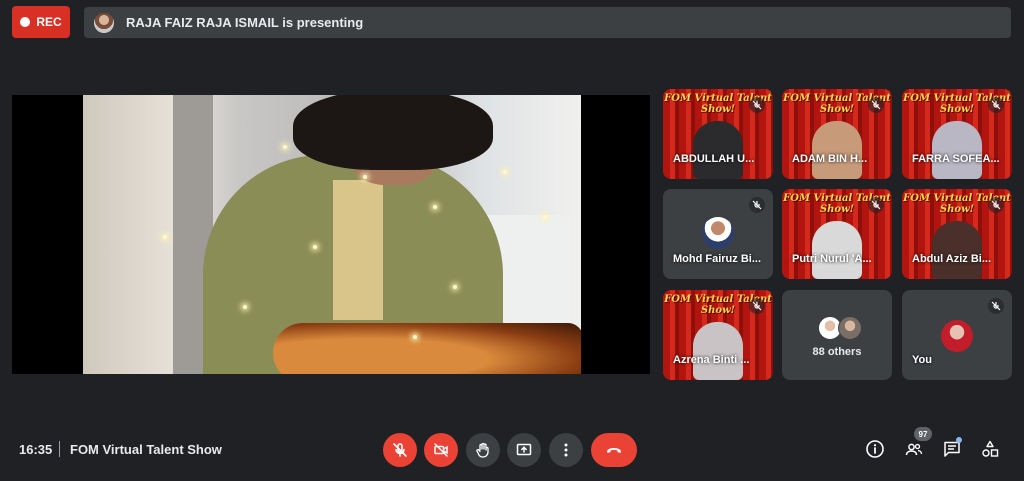 This screenshot has height=481, width=1024. What do you see at coordinates (146, 449) in the screenshot?
I see `meeting-title: FOM Virtual Talent Show` at bounding box center [146, 449].